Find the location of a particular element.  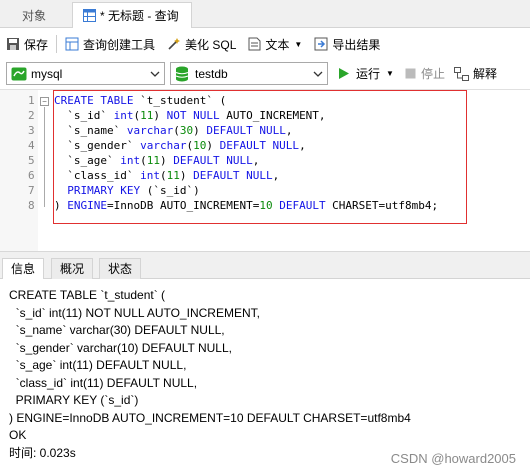

tab-objects: 对象 is located at coordinates (39, 15).